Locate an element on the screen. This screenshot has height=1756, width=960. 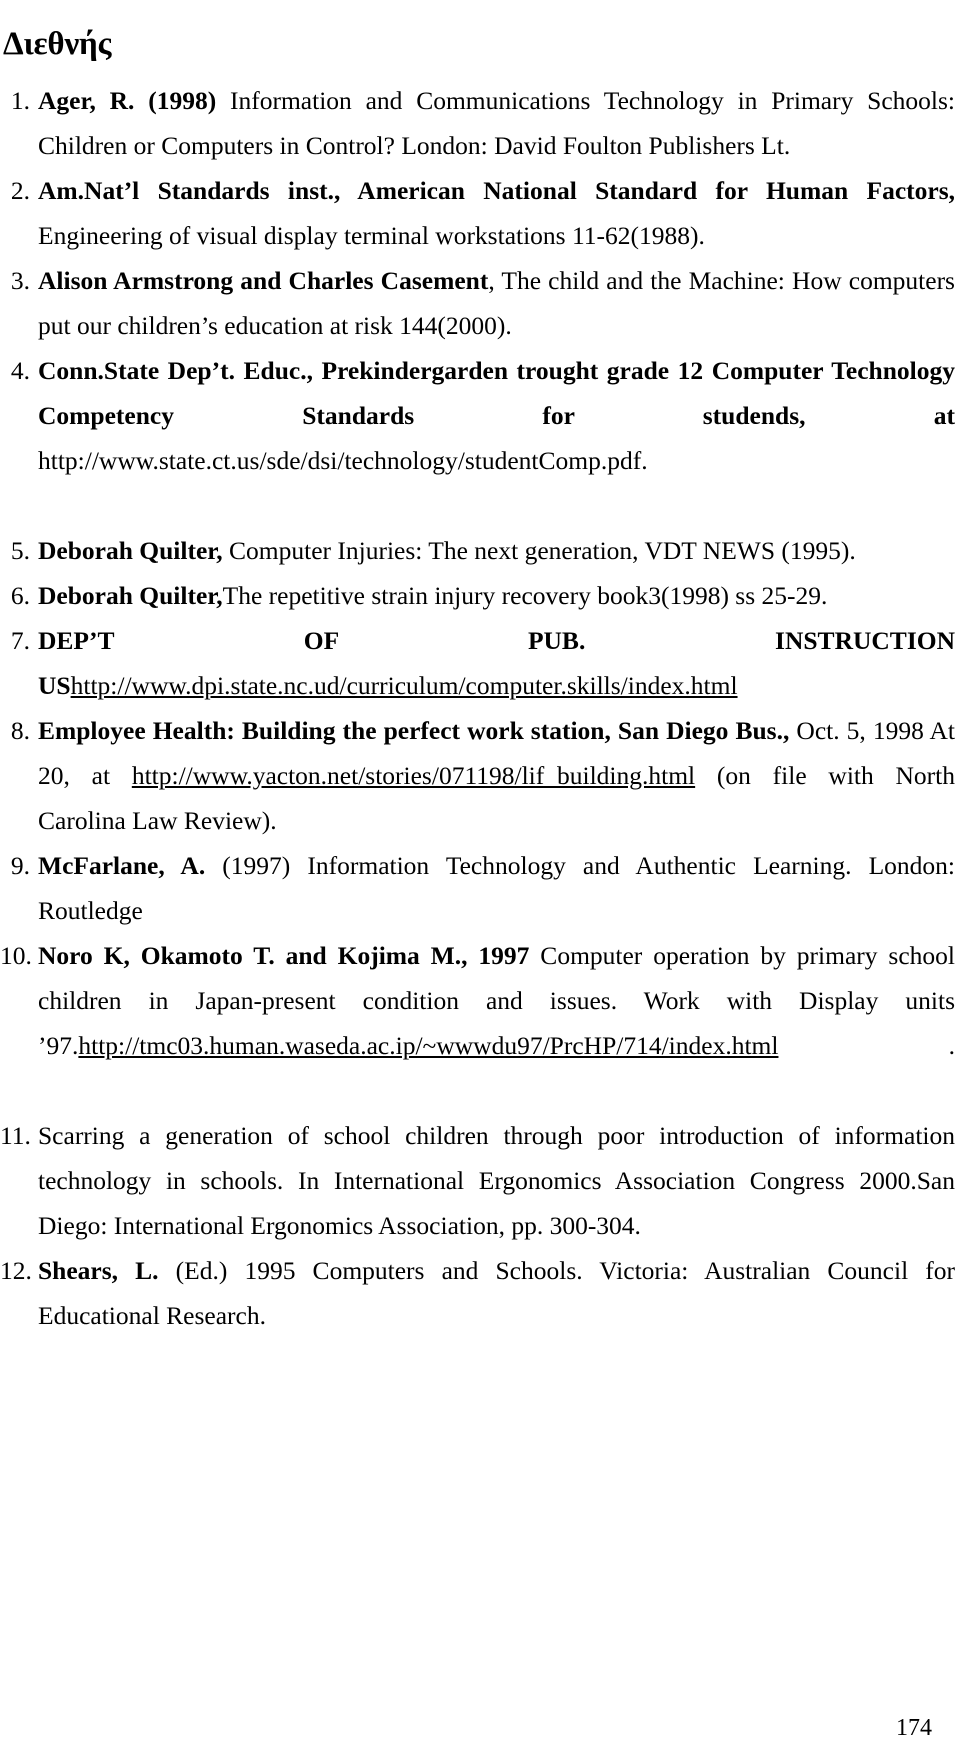
reference-number: 12. is located at coordinates (16, 1270).